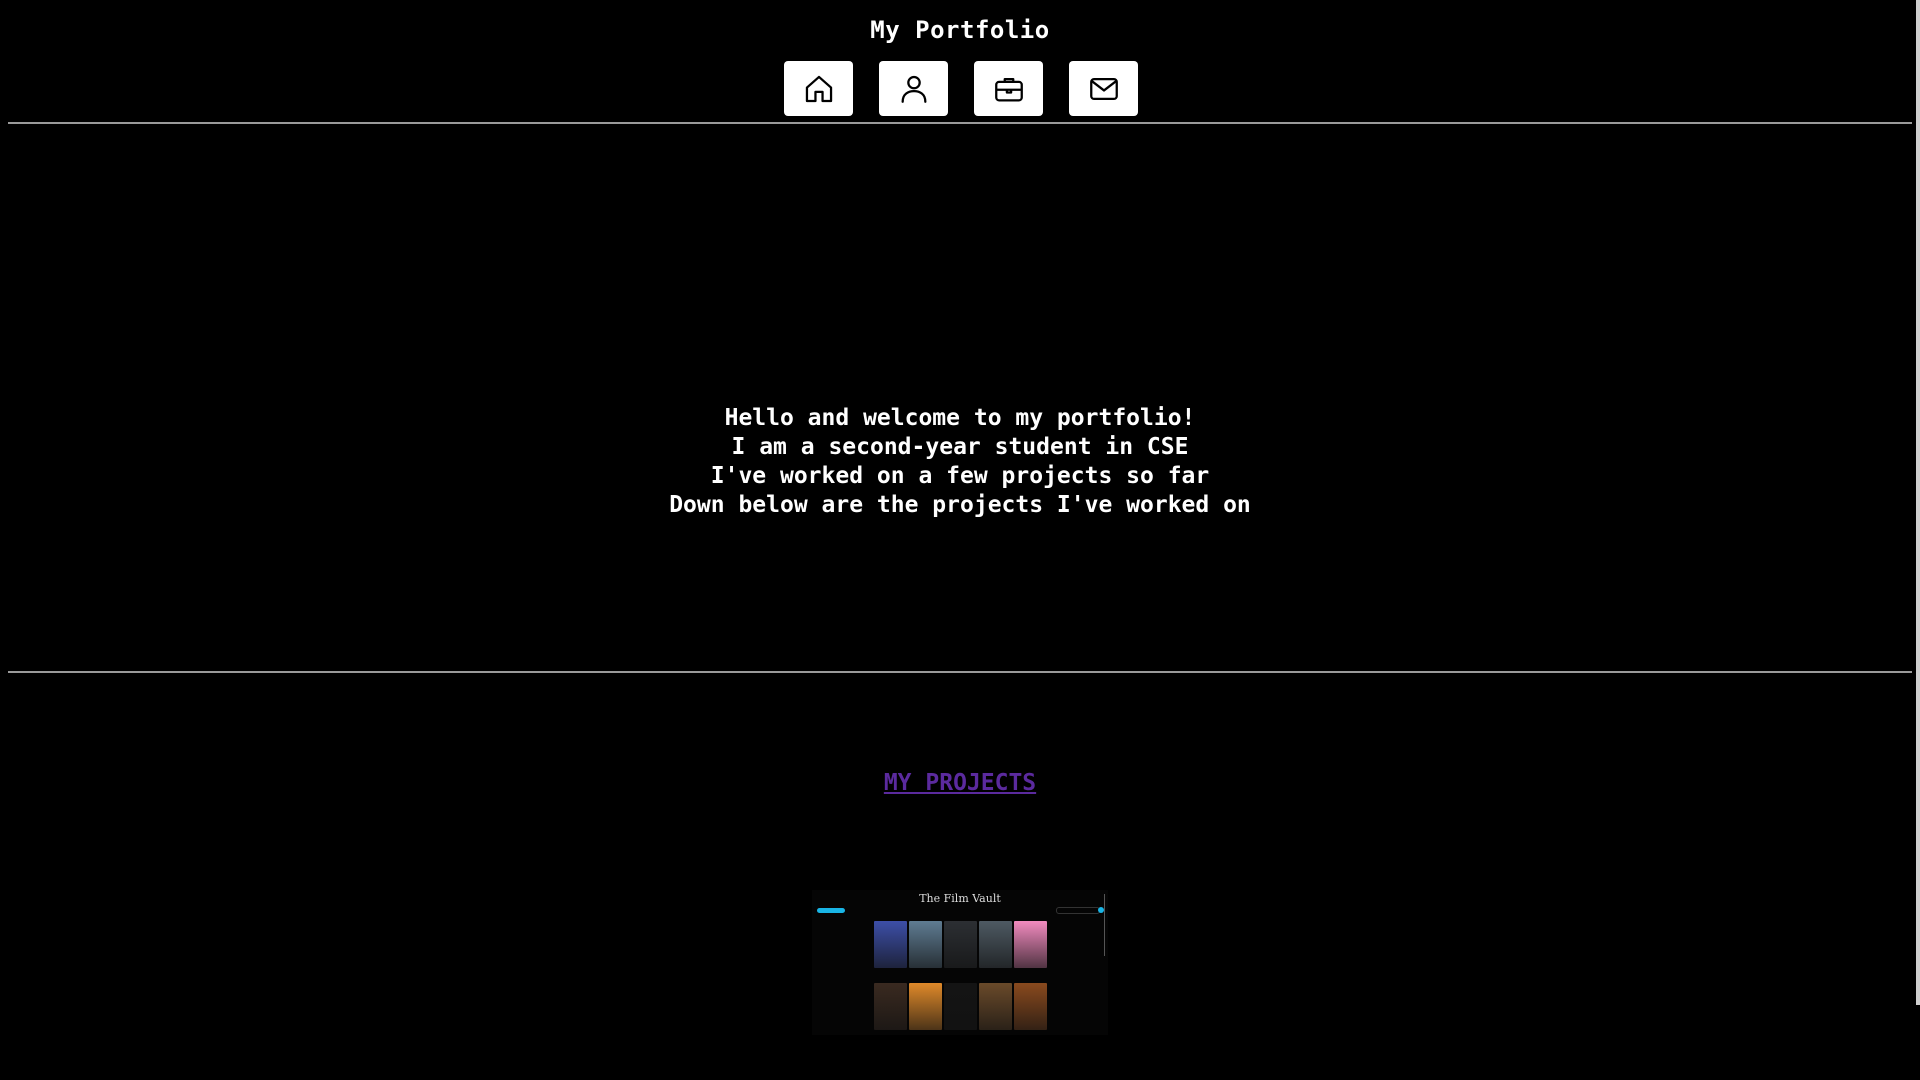 The width and height of the screenshot is (1920, 1080). I want to click on nav-projects-button, so click(1008, 88).